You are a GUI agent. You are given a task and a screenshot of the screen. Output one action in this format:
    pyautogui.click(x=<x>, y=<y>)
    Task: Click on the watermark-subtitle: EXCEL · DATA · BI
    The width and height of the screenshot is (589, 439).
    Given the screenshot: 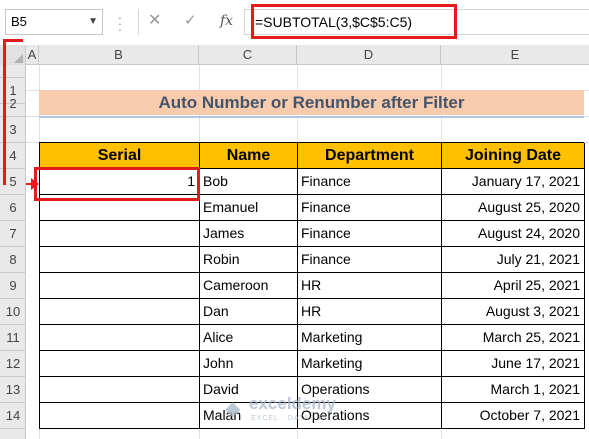 What is the action you would take?
    pyautogui.click(x=289, y=418)
    